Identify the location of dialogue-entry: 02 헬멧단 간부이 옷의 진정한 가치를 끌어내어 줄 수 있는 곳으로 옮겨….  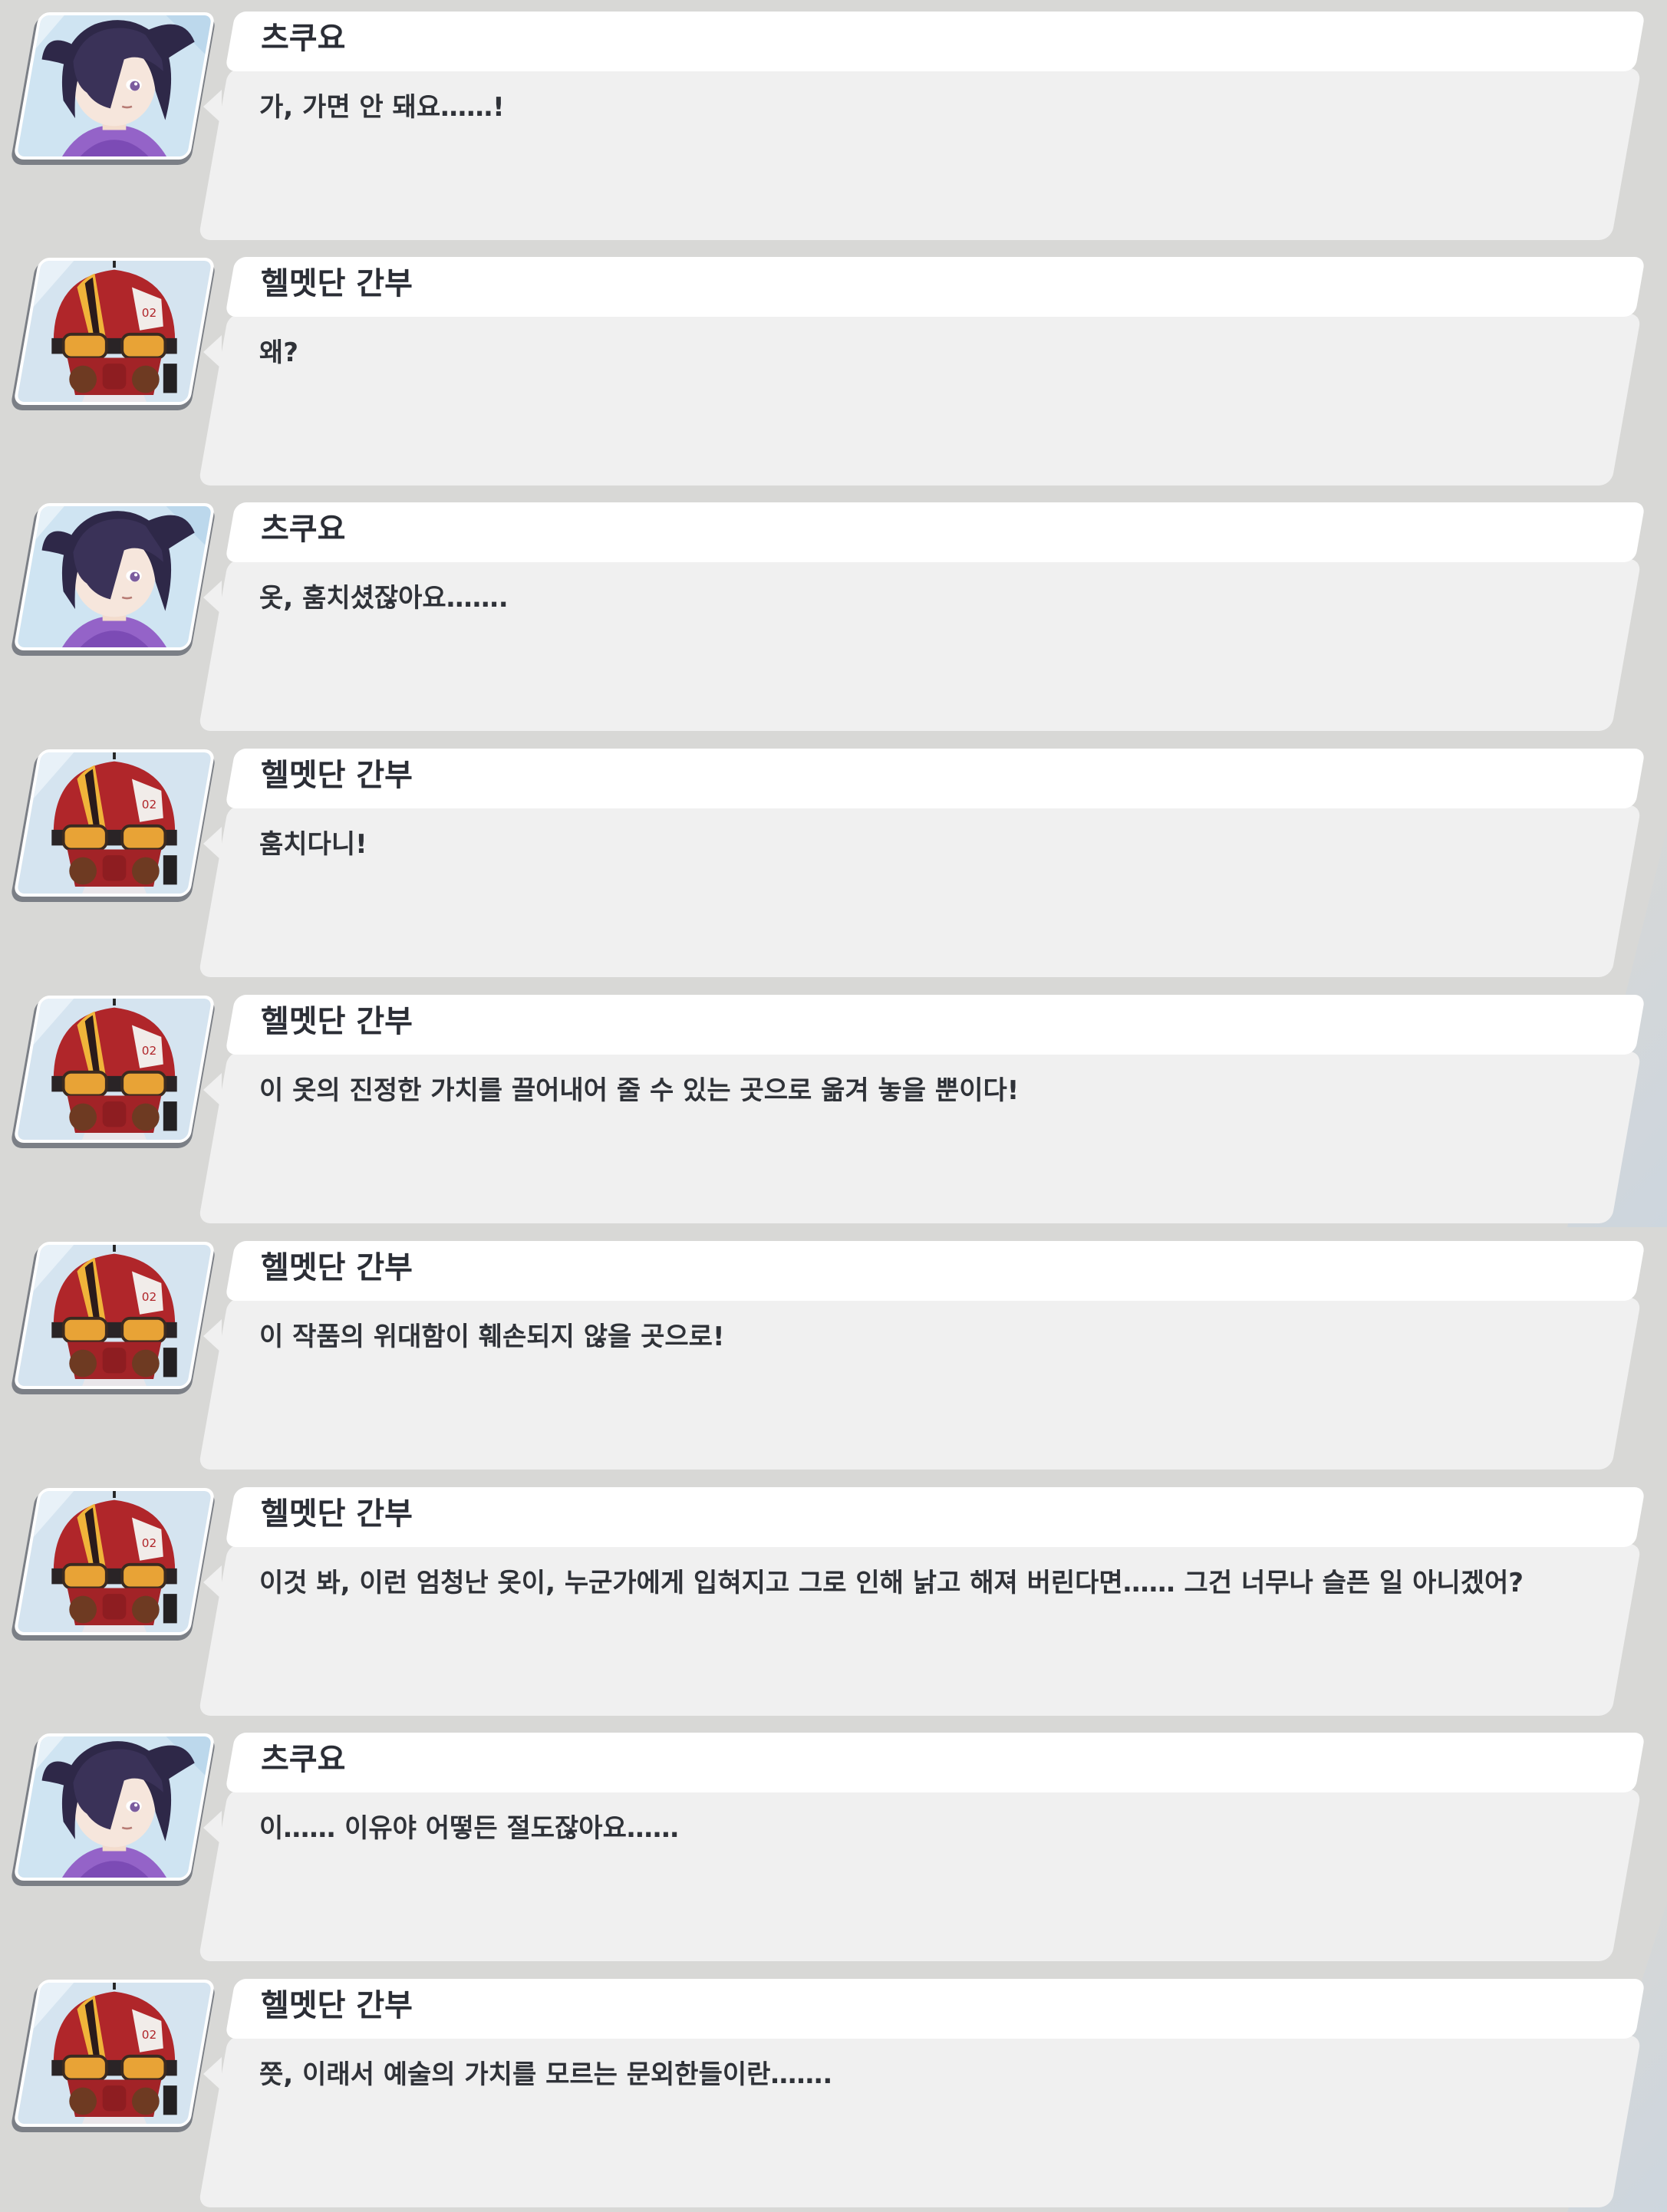
(833, 1103).